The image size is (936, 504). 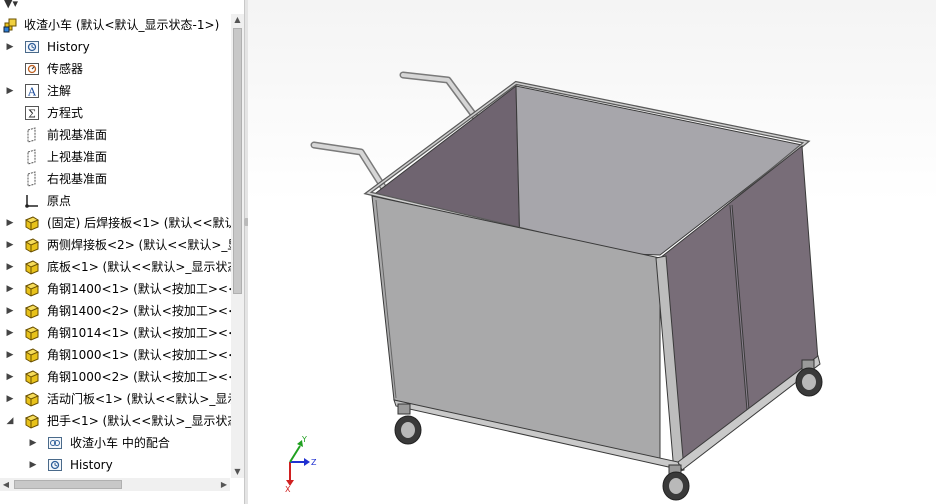 I want to click on tree-item-label: 两侧焊接板<2> (默认<<默认>_显, so click(x=143, y=245).